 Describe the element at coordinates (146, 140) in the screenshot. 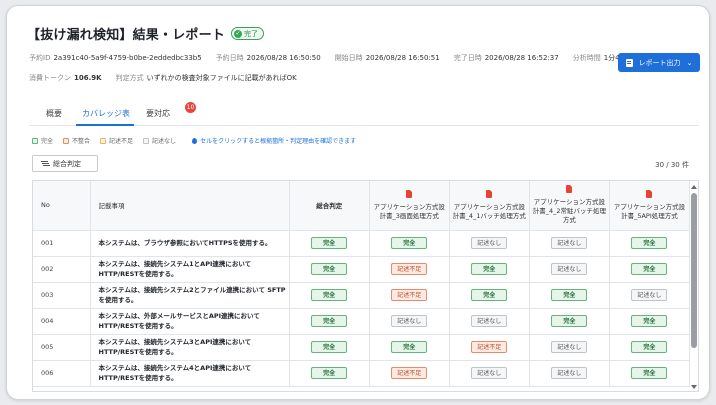

I see `swatch-none` at that location.